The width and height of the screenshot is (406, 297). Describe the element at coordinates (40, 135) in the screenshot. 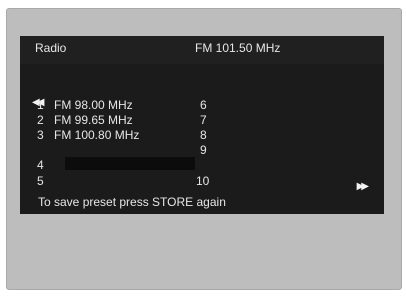

I see `preset-number: 3` at that location.